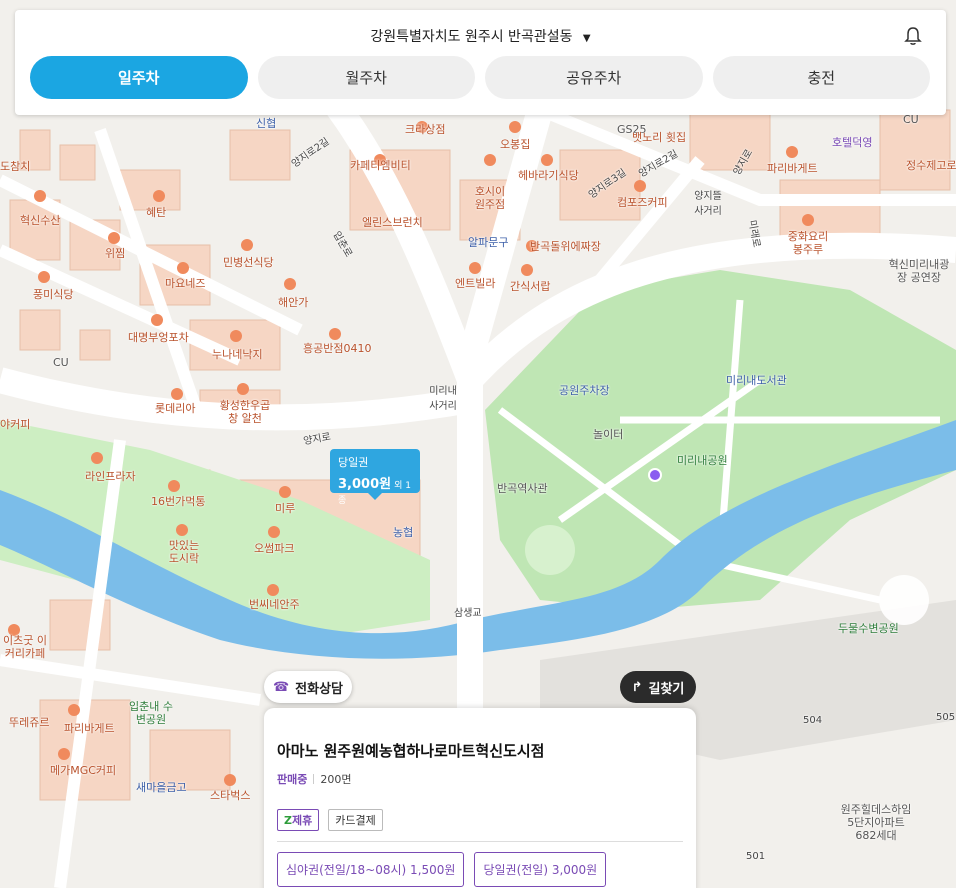 The height and width of the screenshot is (888, 956). What do you see at coordinates (285, 508) in the screenshot?
I see `poi-label: 미루` at bounding box center [285, 508].